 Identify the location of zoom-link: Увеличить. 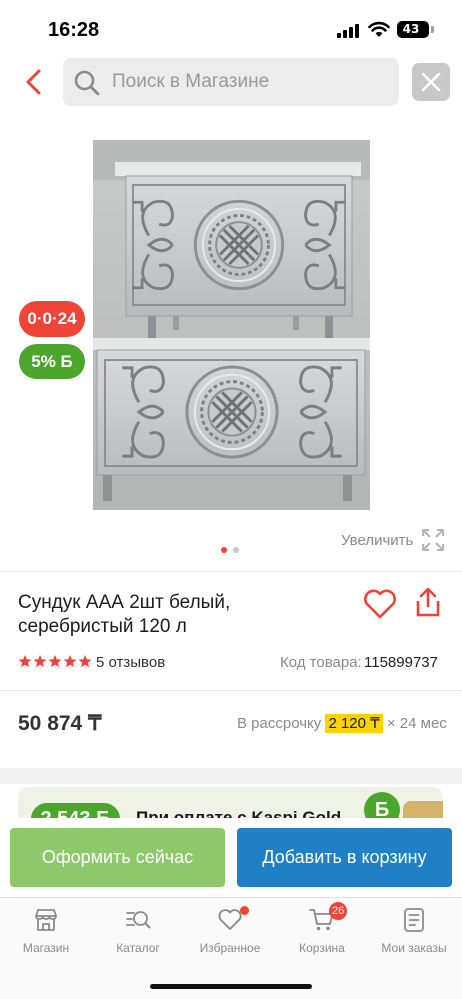
(377, 540).